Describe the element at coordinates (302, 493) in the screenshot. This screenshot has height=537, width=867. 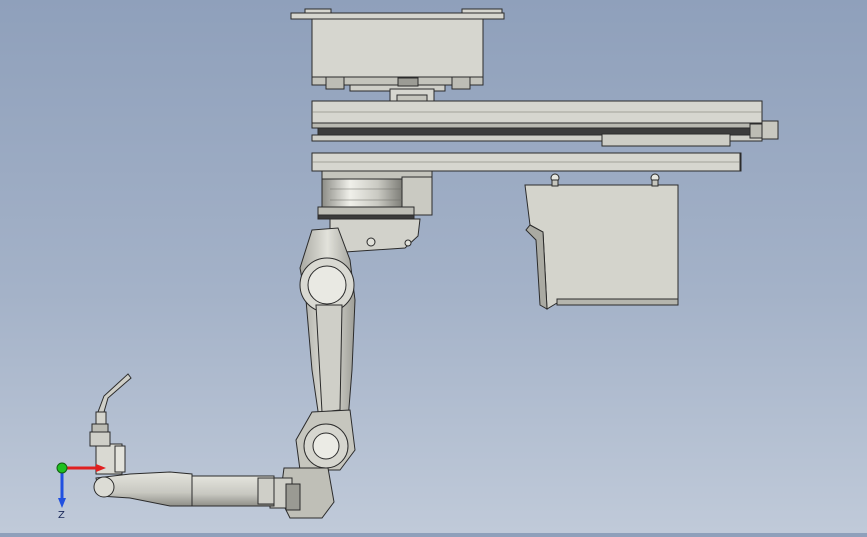
I see `wrist-housing` at that location.